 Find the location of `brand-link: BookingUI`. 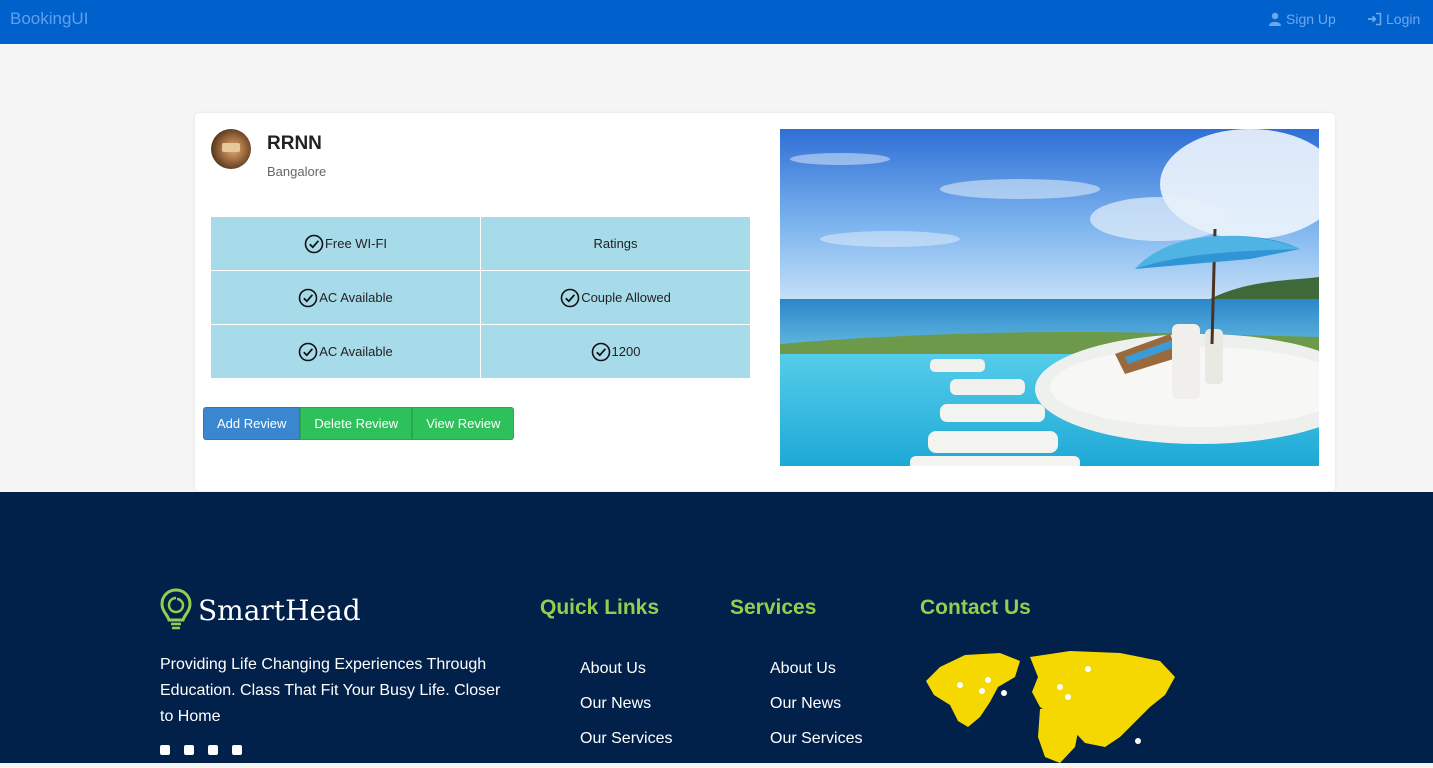

brand-link: BookingUI is located at coordinates (49, 19).